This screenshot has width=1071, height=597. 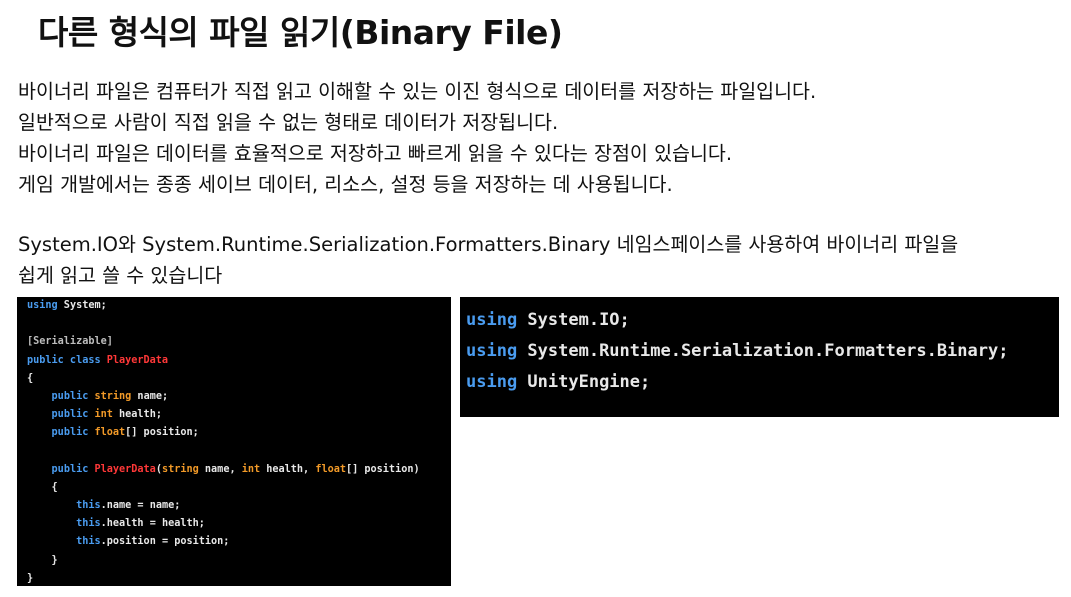 What do you see at coordinates (383, 469) in the screenshot?
I see `code-token: [] position)` at bounding box center [383, 469].